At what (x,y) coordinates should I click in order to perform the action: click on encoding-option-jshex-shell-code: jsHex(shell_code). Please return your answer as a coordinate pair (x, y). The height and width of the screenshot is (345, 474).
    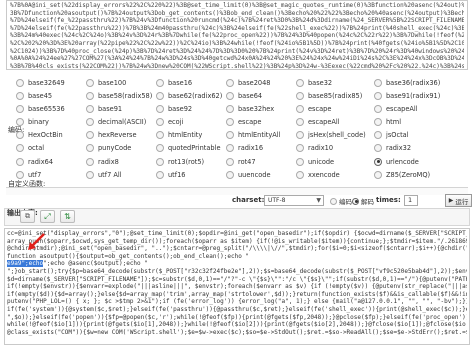
    Looking at the image, I should click on (331, 135).